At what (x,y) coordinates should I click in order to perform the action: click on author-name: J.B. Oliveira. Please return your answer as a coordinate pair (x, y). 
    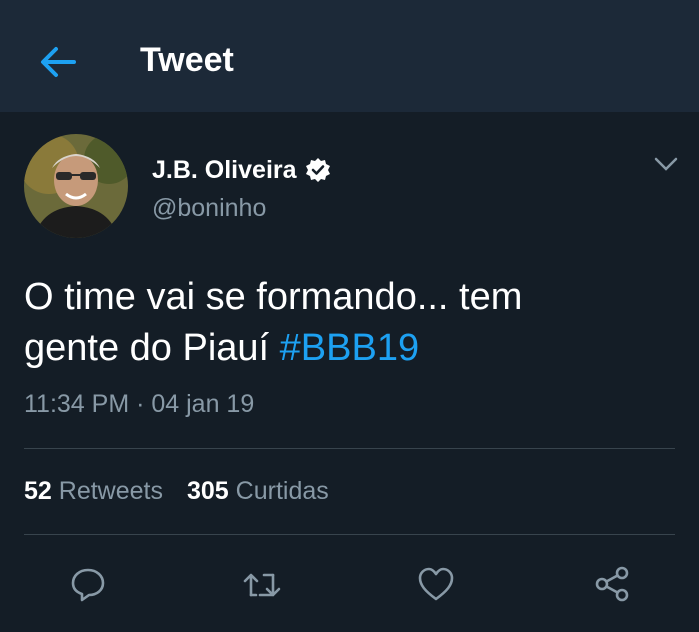
    Looking at the image, I should click on (224, 170).